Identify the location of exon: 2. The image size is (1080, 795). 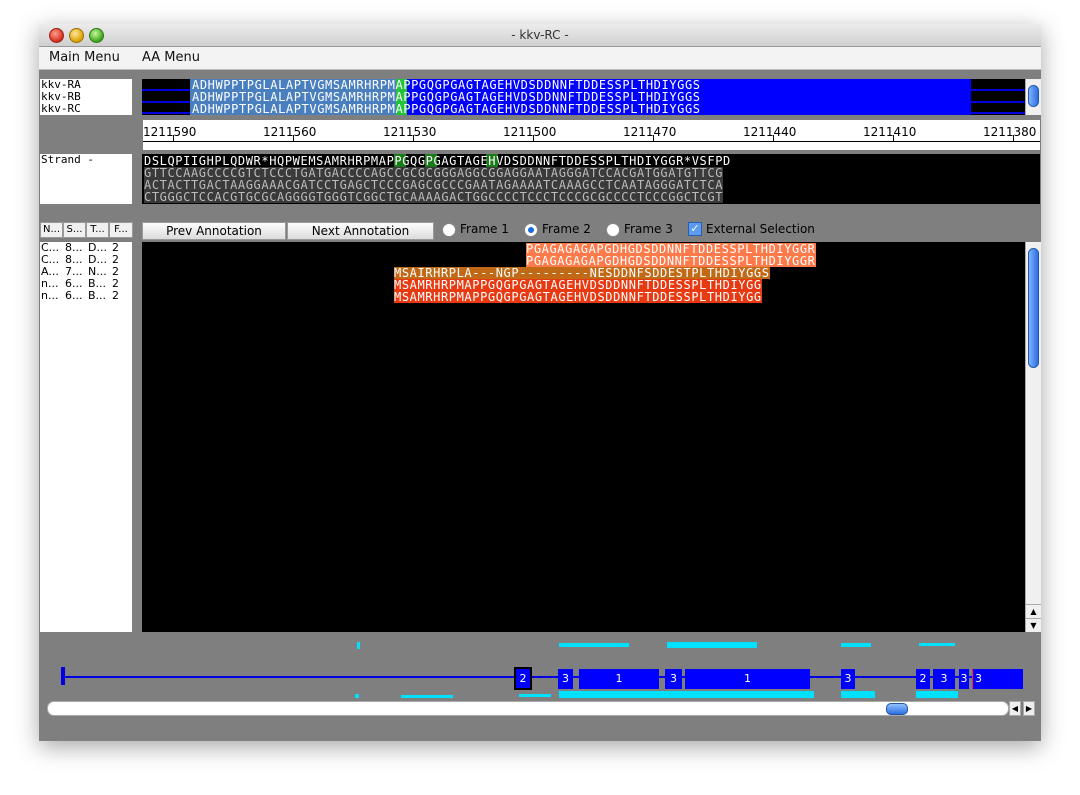
(923, 679).